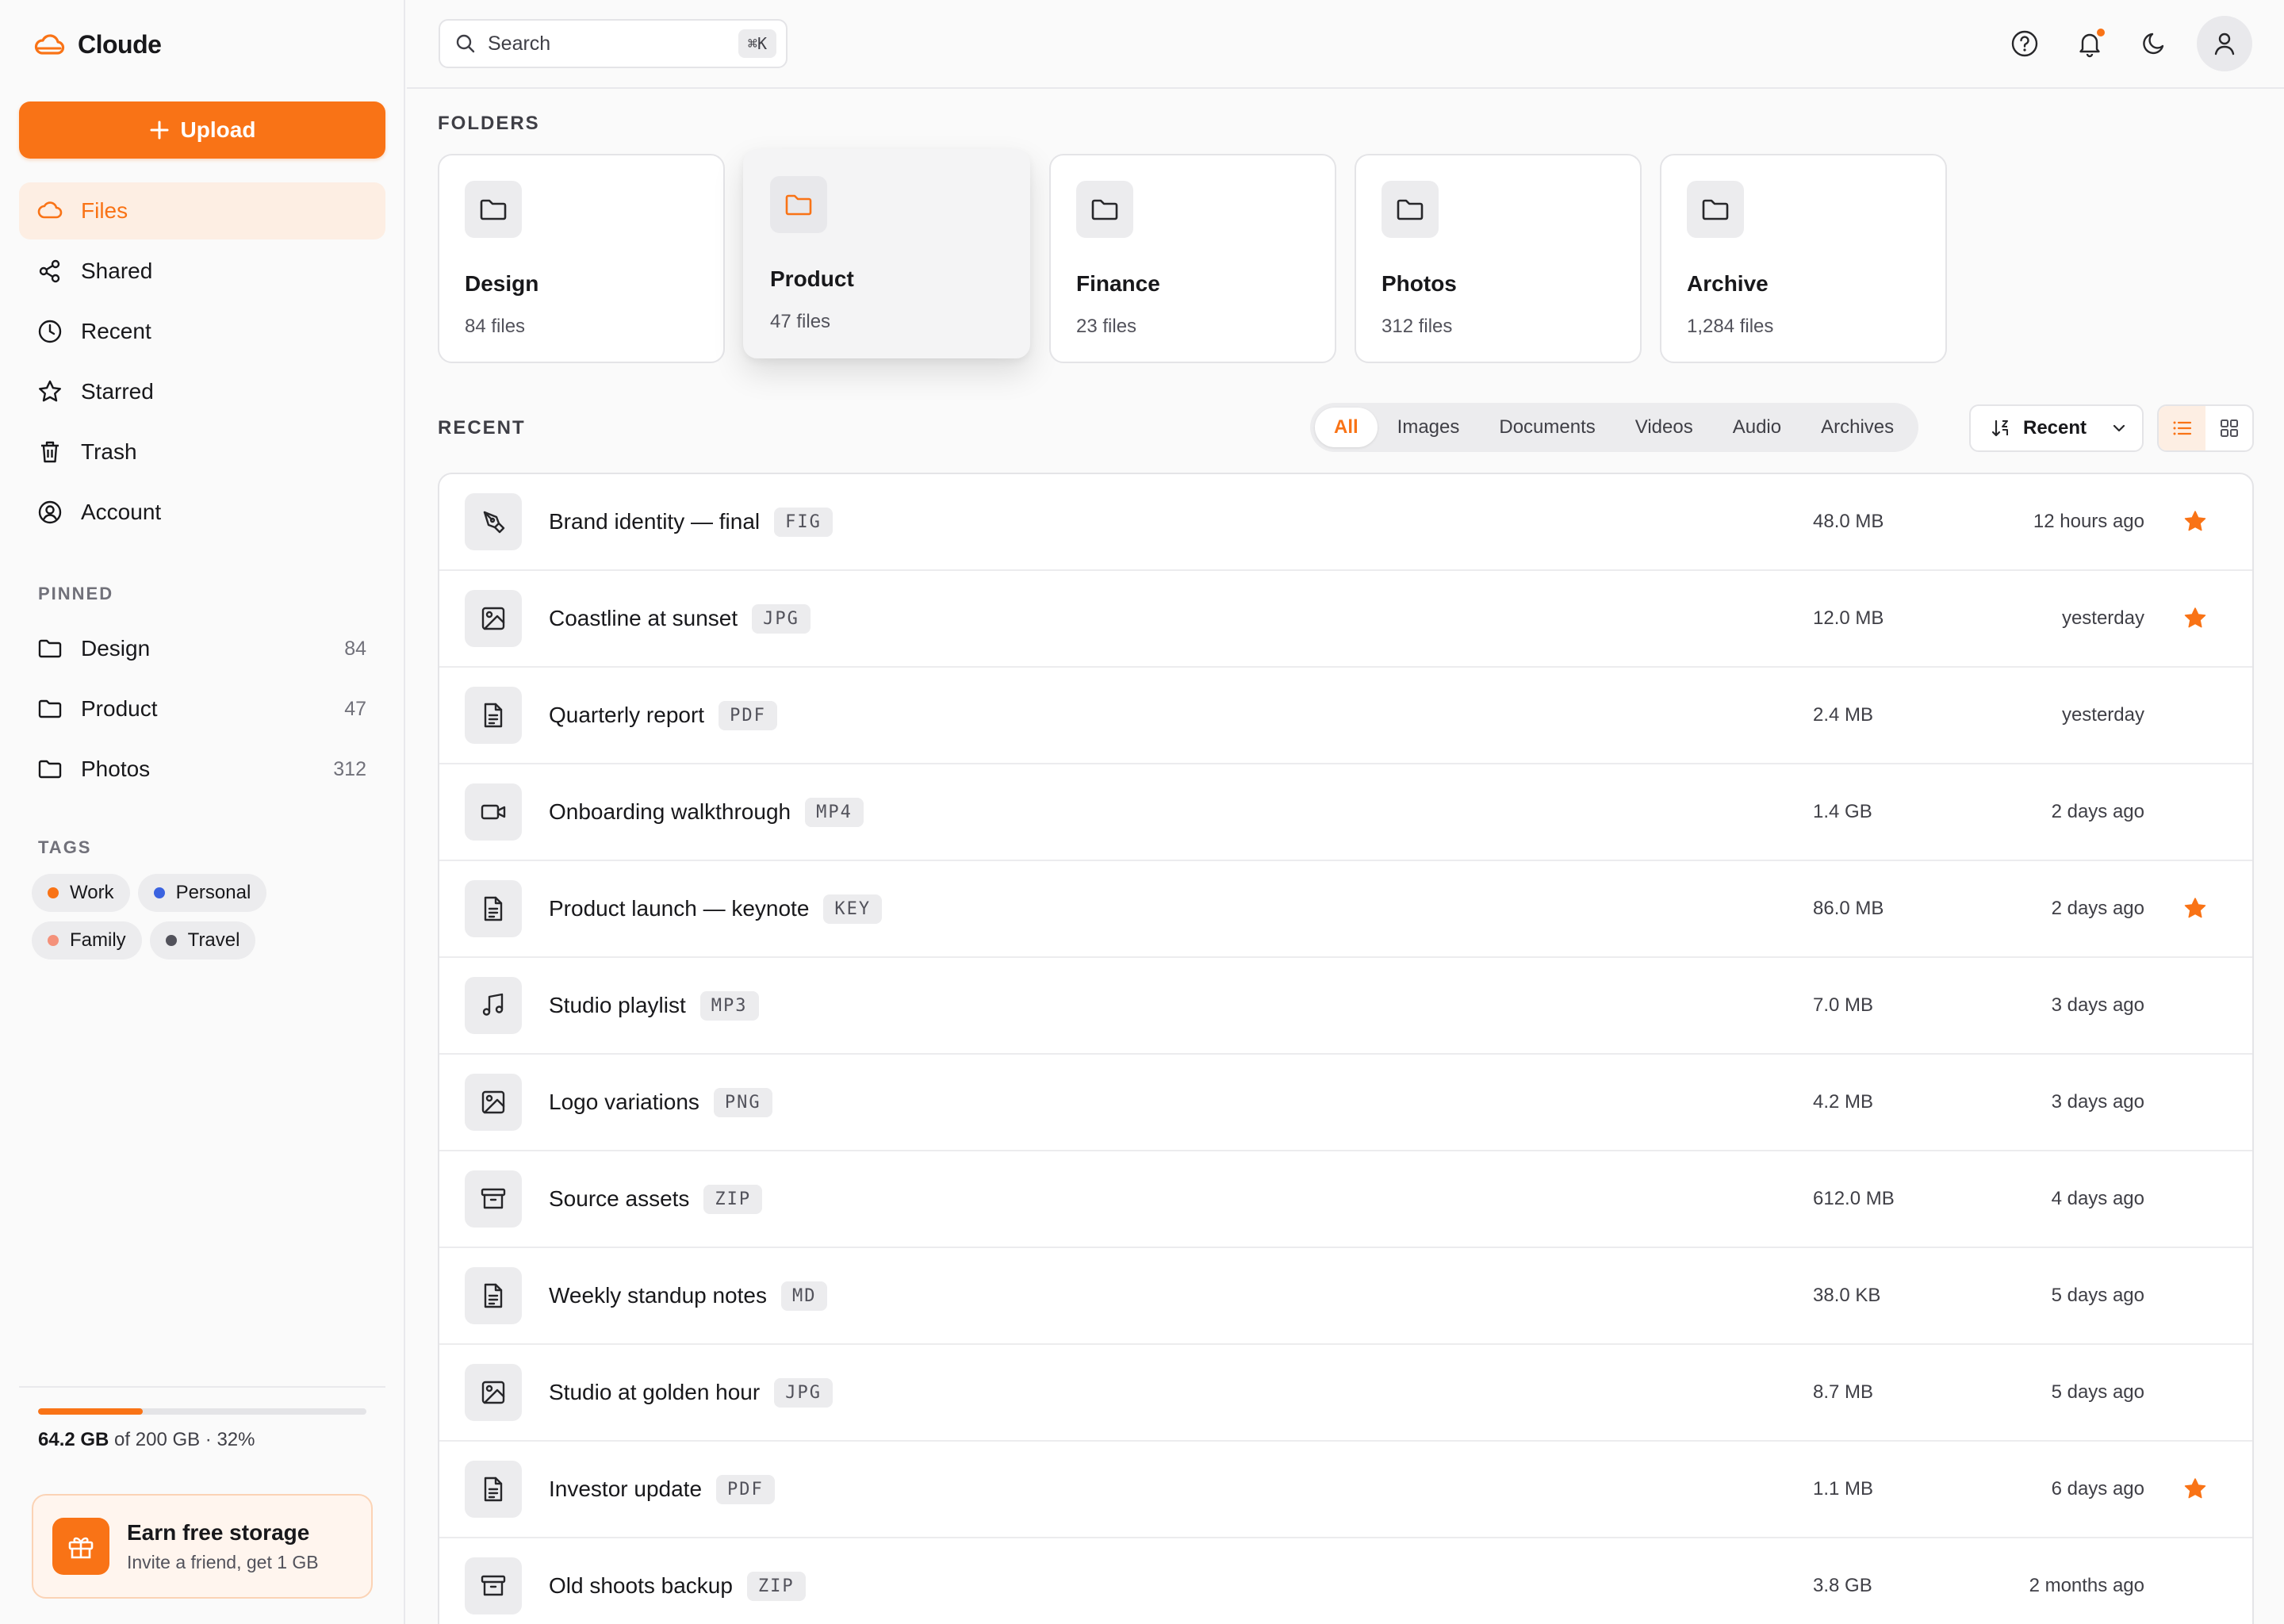  I want to click on file-extension-badge: PDF, so click(748, 715).